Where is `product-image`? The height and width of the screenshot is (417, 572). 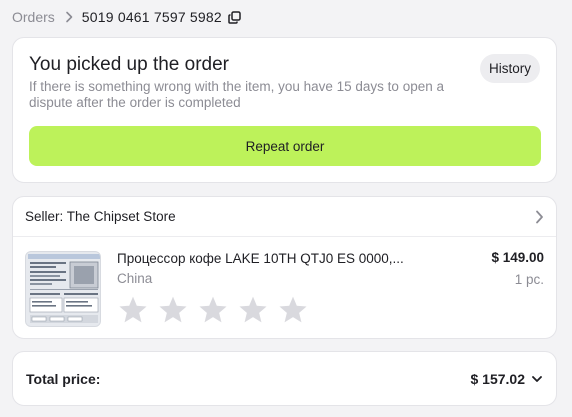
product-image is located at coordinates (63, 289).